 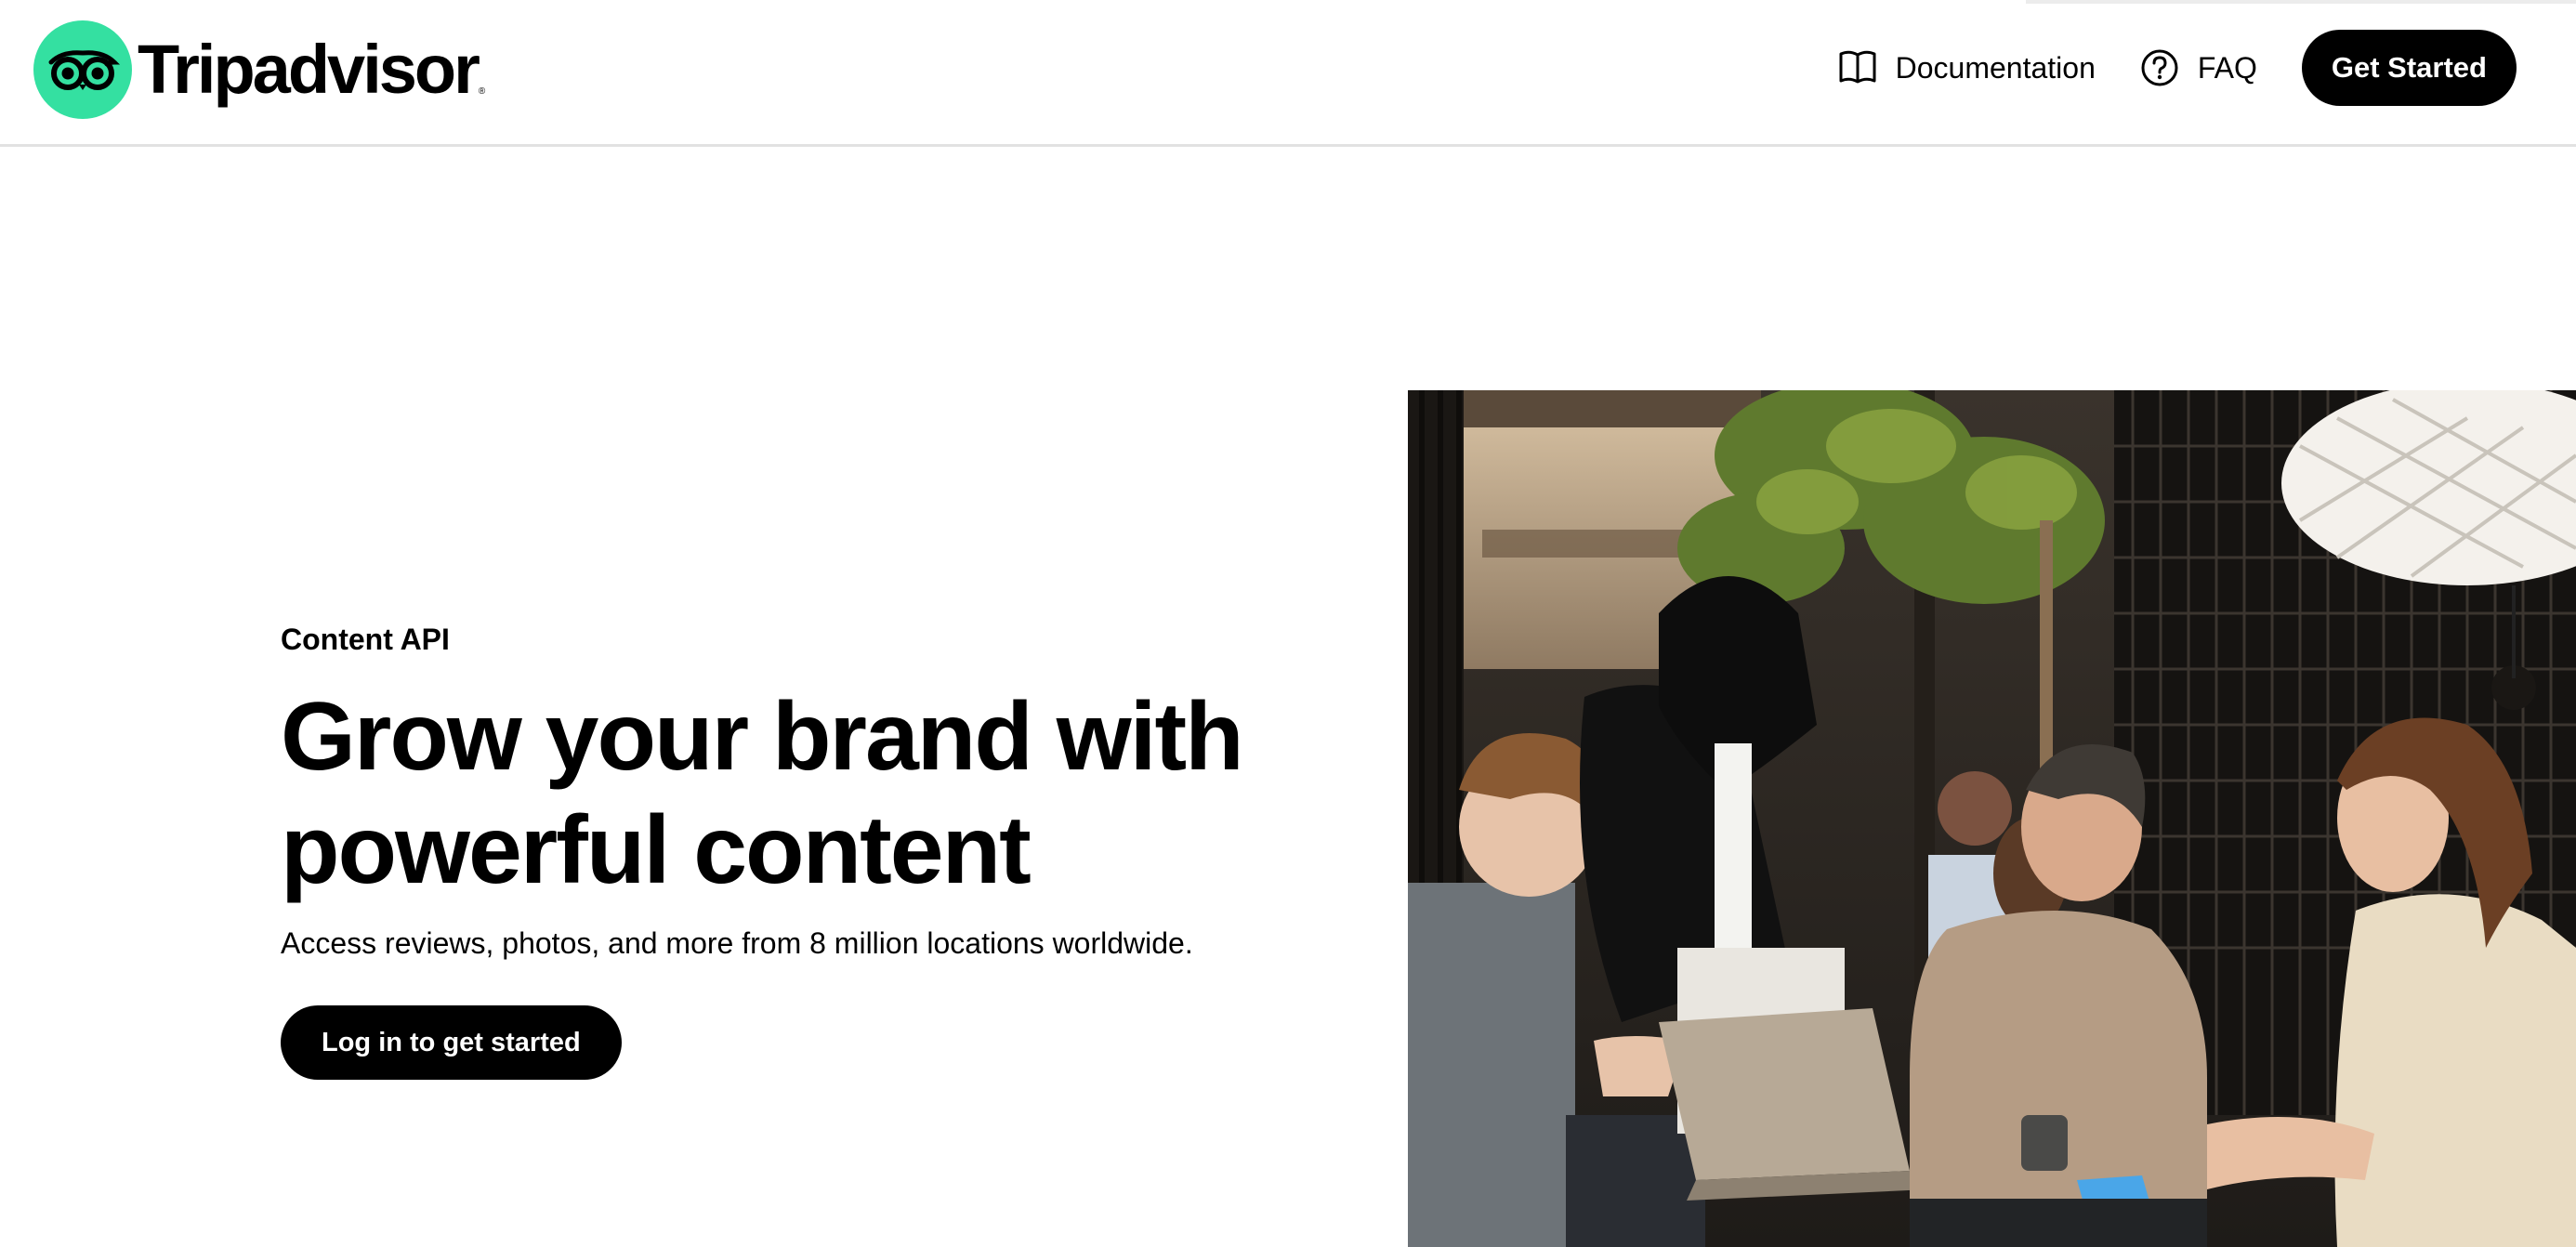 I want to click on book-icon, so click(x=1857, y=67).